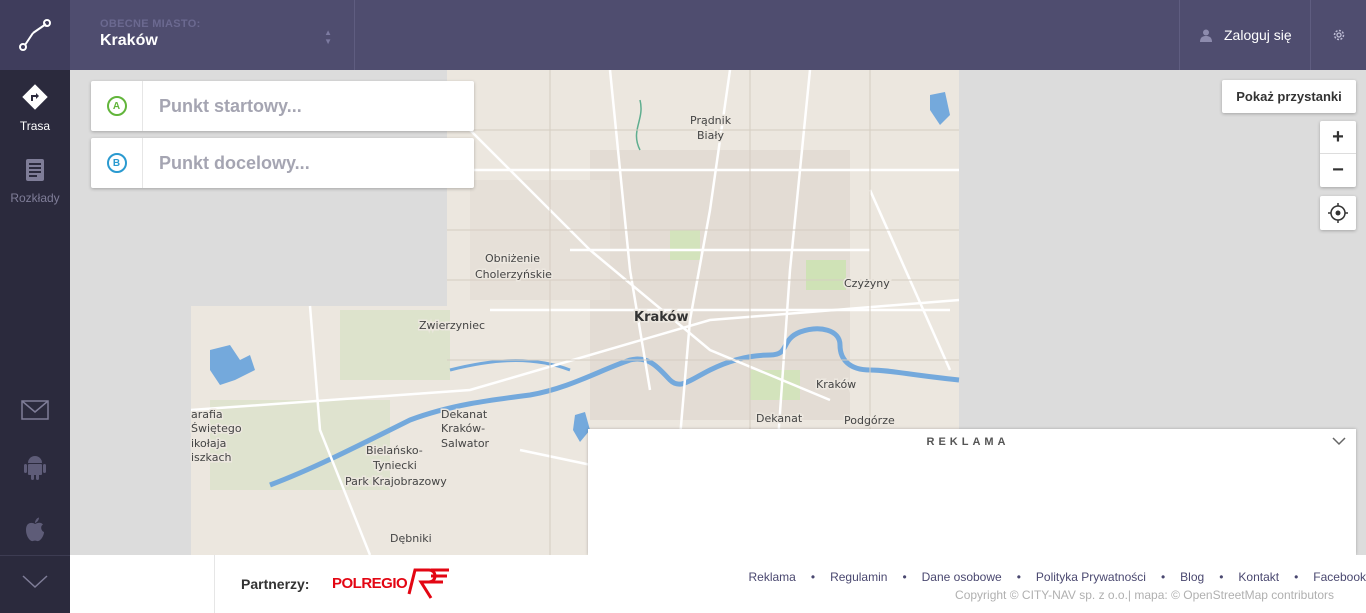 This screenshot has width=1366, height=613. I want to click on partner-name: POLREGIO, so click(370, 583).